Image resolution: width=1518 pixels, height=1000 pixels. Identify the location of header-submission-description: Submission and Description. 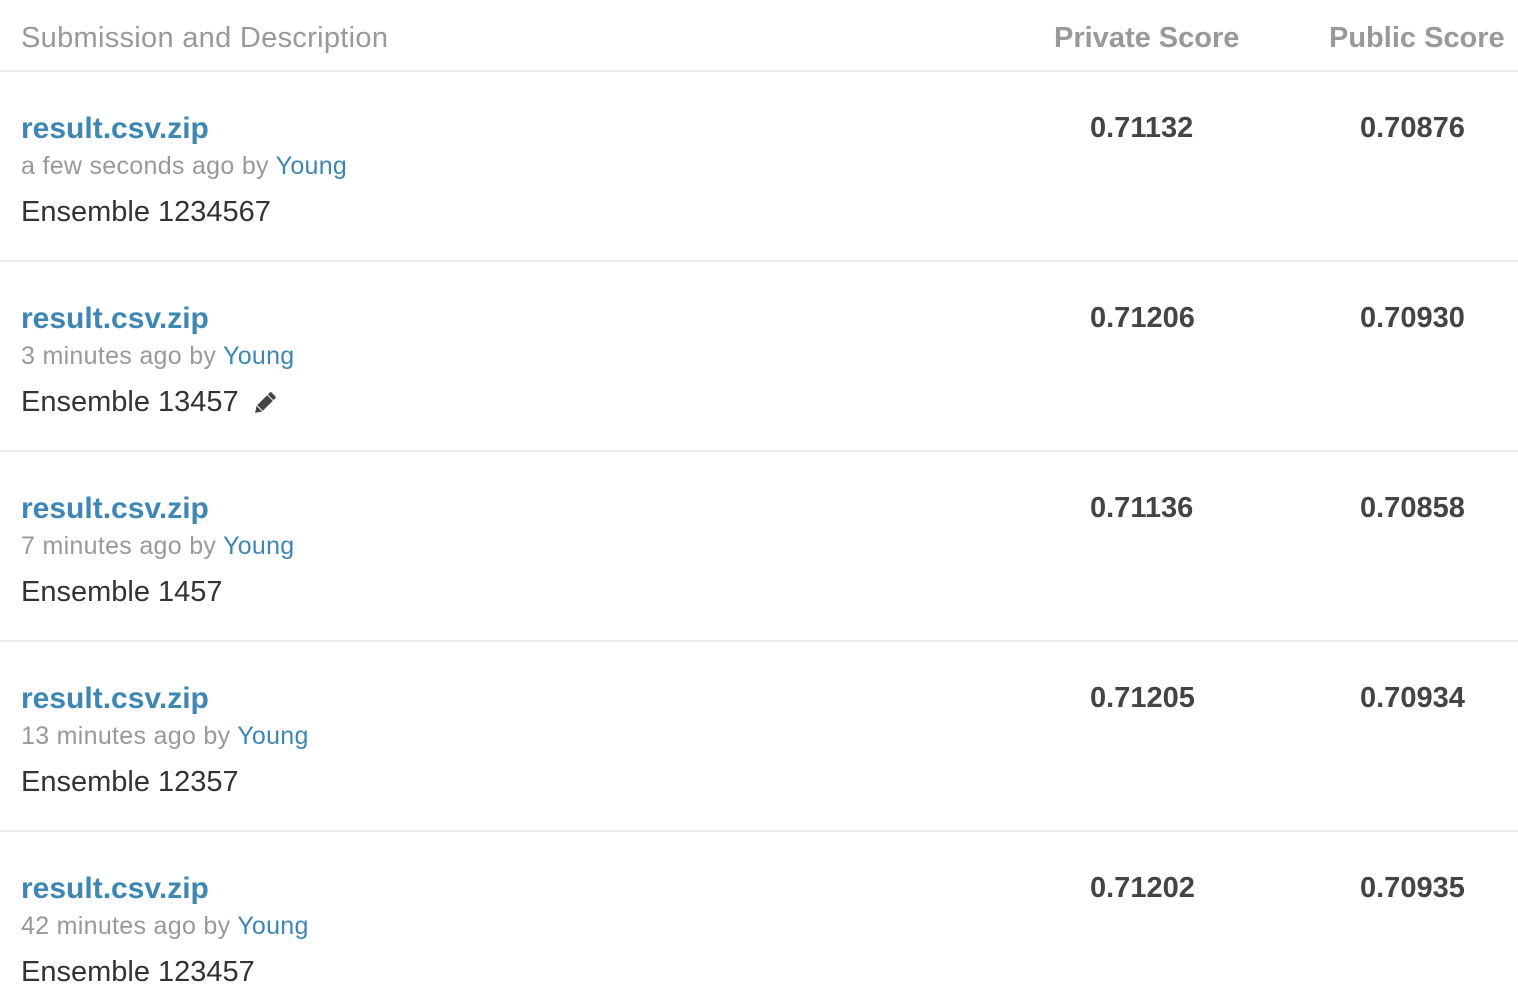
(205, 38).